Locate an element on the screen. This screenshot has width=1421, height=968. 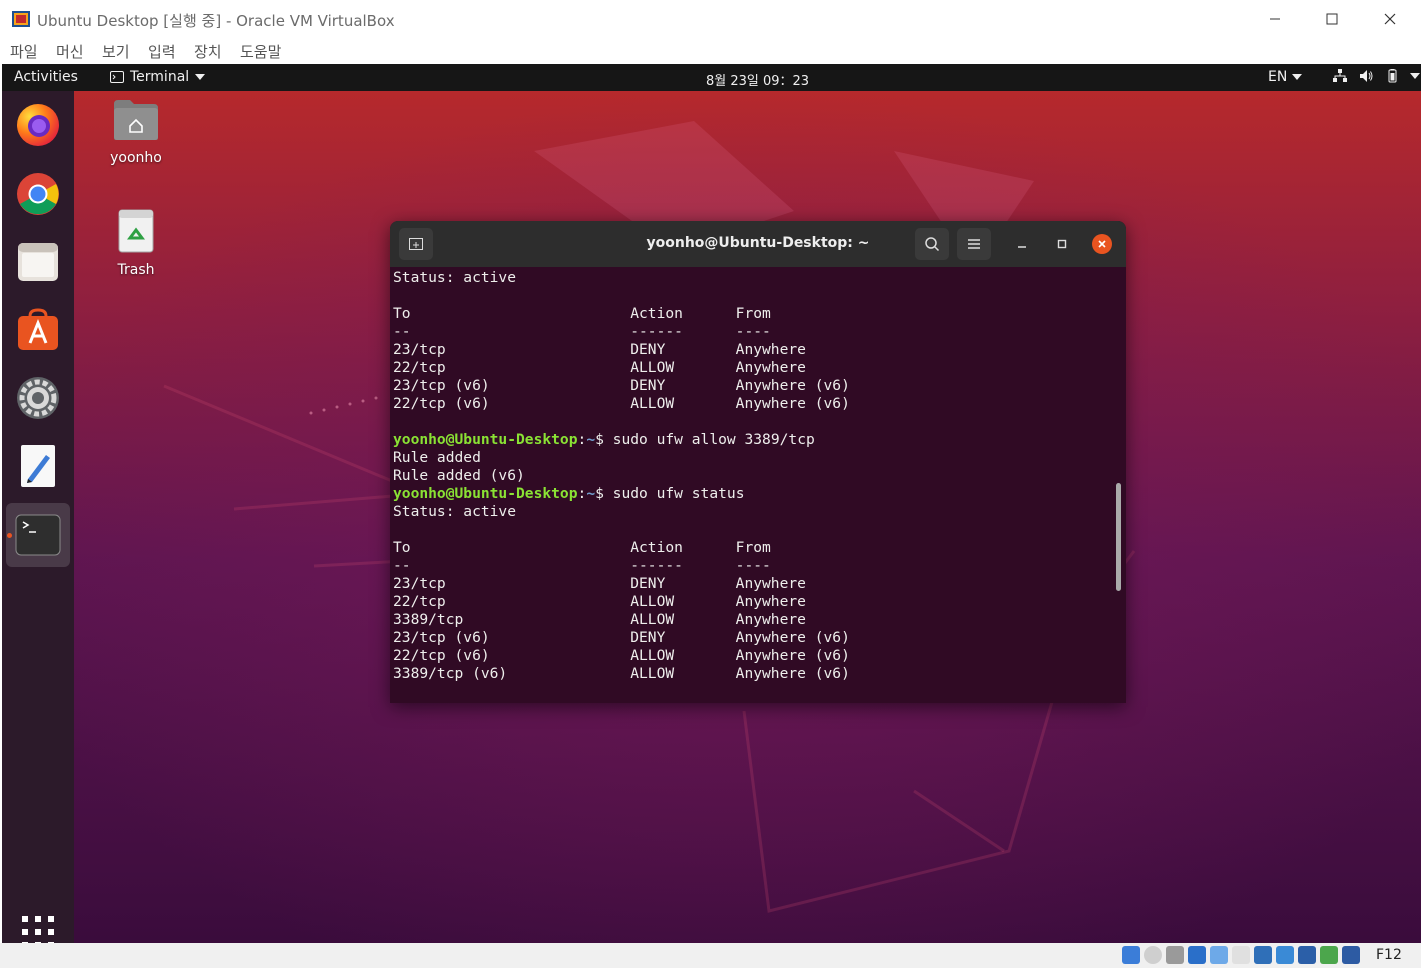
close-button is located at coordinates (1390, 19).